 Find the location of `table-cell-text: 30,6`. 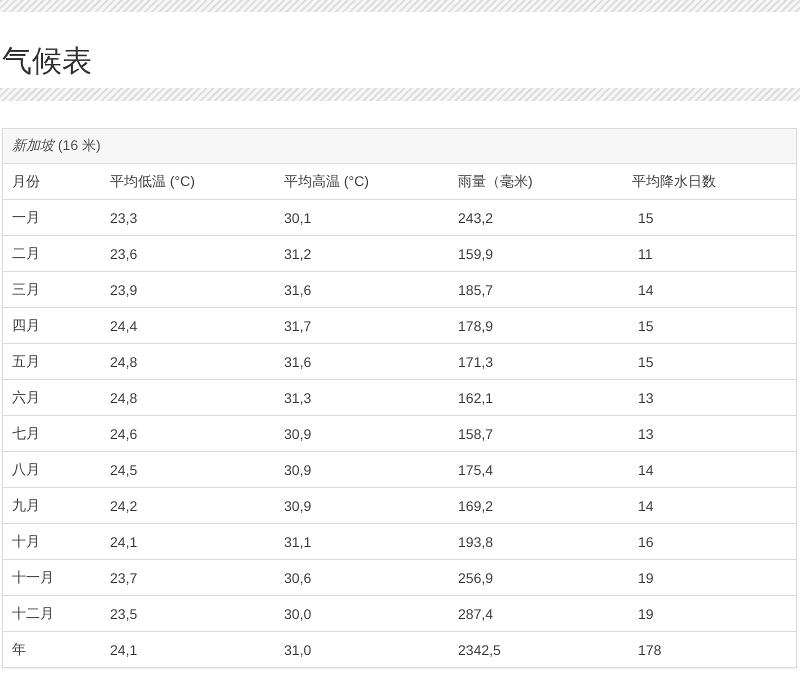

table-cell-text: 30,6 is located at coordinates (297, 578).